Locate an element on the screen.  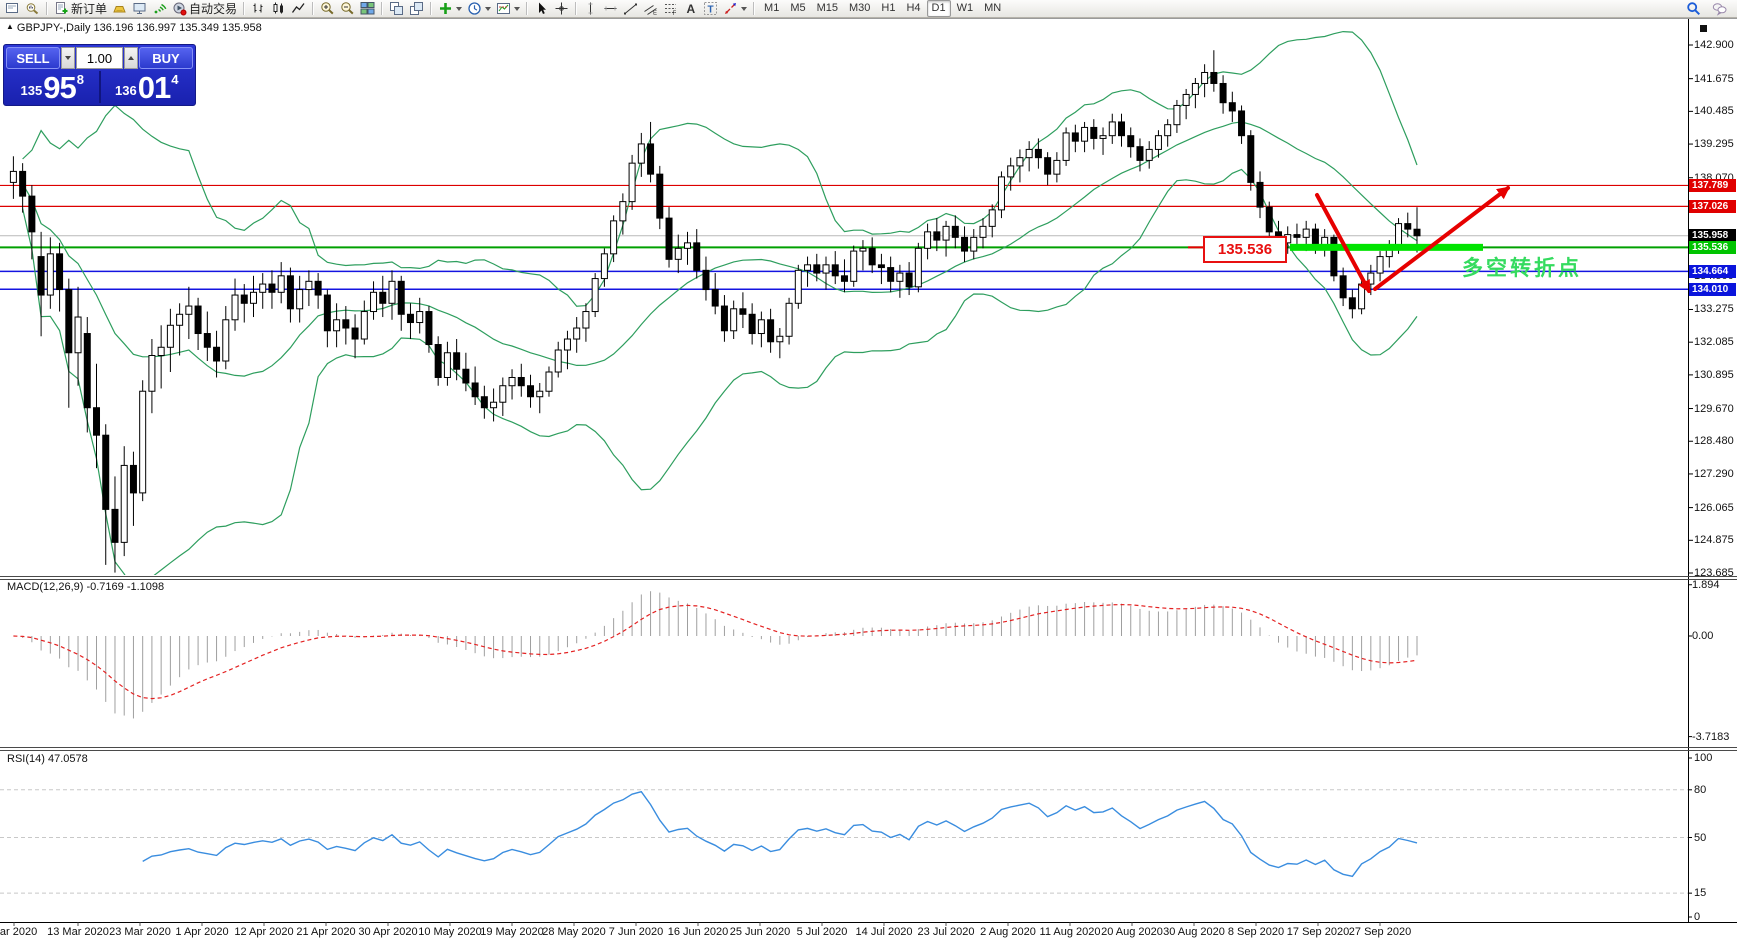
macd-indicator-label: MACD(12,26,9) -0.7169 -1.1098 is located at coordinates (86, 587).